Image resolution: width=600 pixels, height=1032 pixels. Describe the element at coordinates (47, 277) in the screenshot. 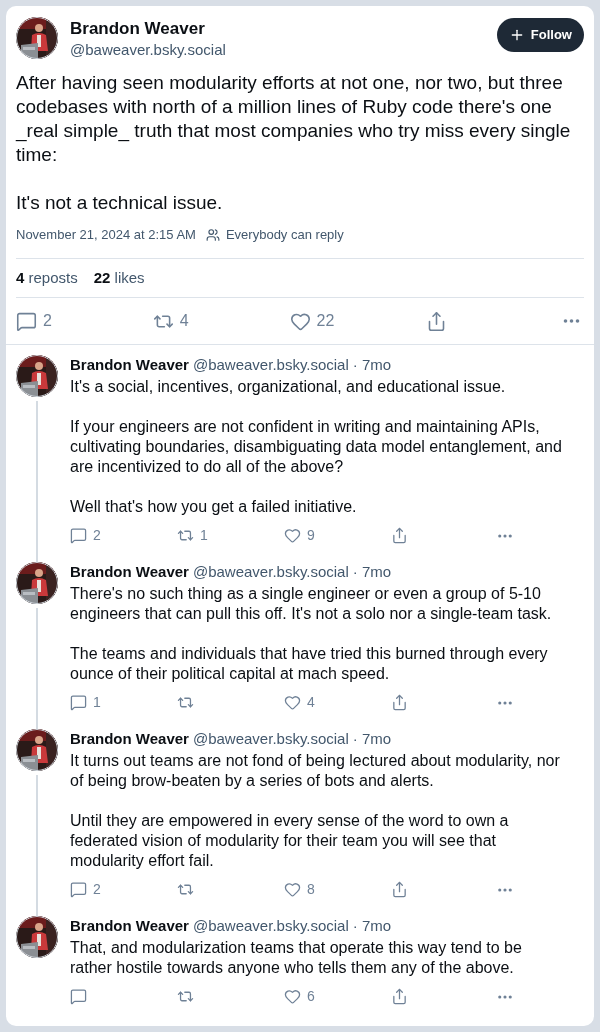

I see `stat-link: 4 reposts` at that location.